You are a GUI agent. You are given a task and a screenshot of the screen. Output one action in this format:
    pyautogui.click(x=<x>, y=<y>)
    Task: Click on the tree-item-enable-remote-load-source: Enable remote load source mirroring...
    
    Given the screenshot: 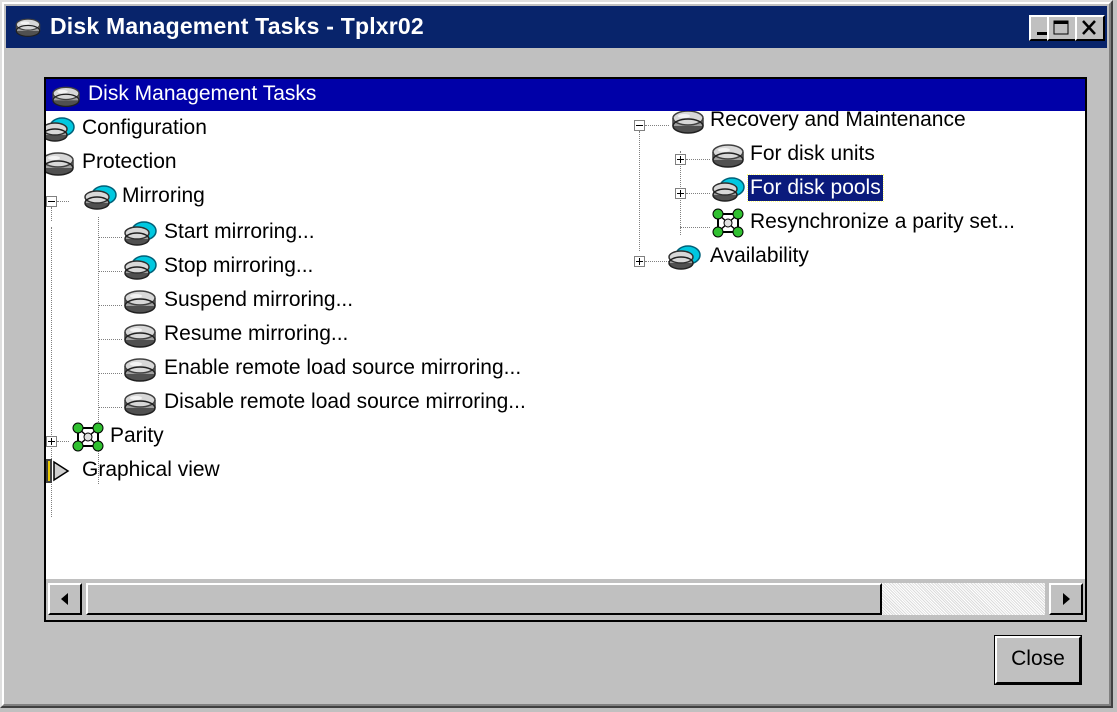 What is the action you would take?
    pyautogui.click(x=372, y=368)
    